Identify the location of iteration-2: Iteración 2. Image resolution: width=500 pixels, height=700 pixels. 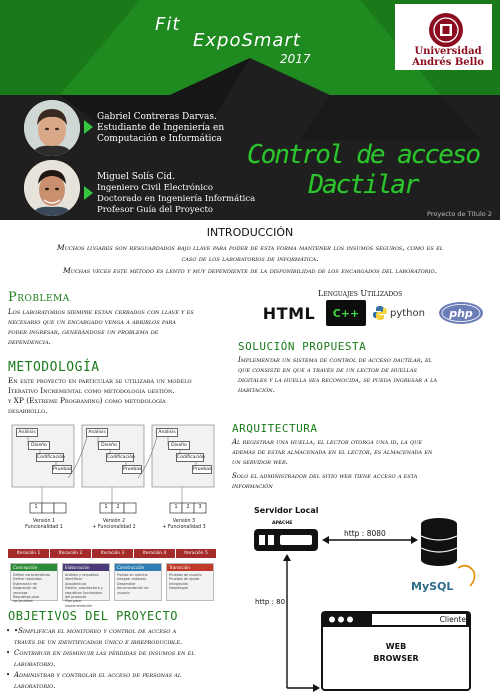
(70, 553).